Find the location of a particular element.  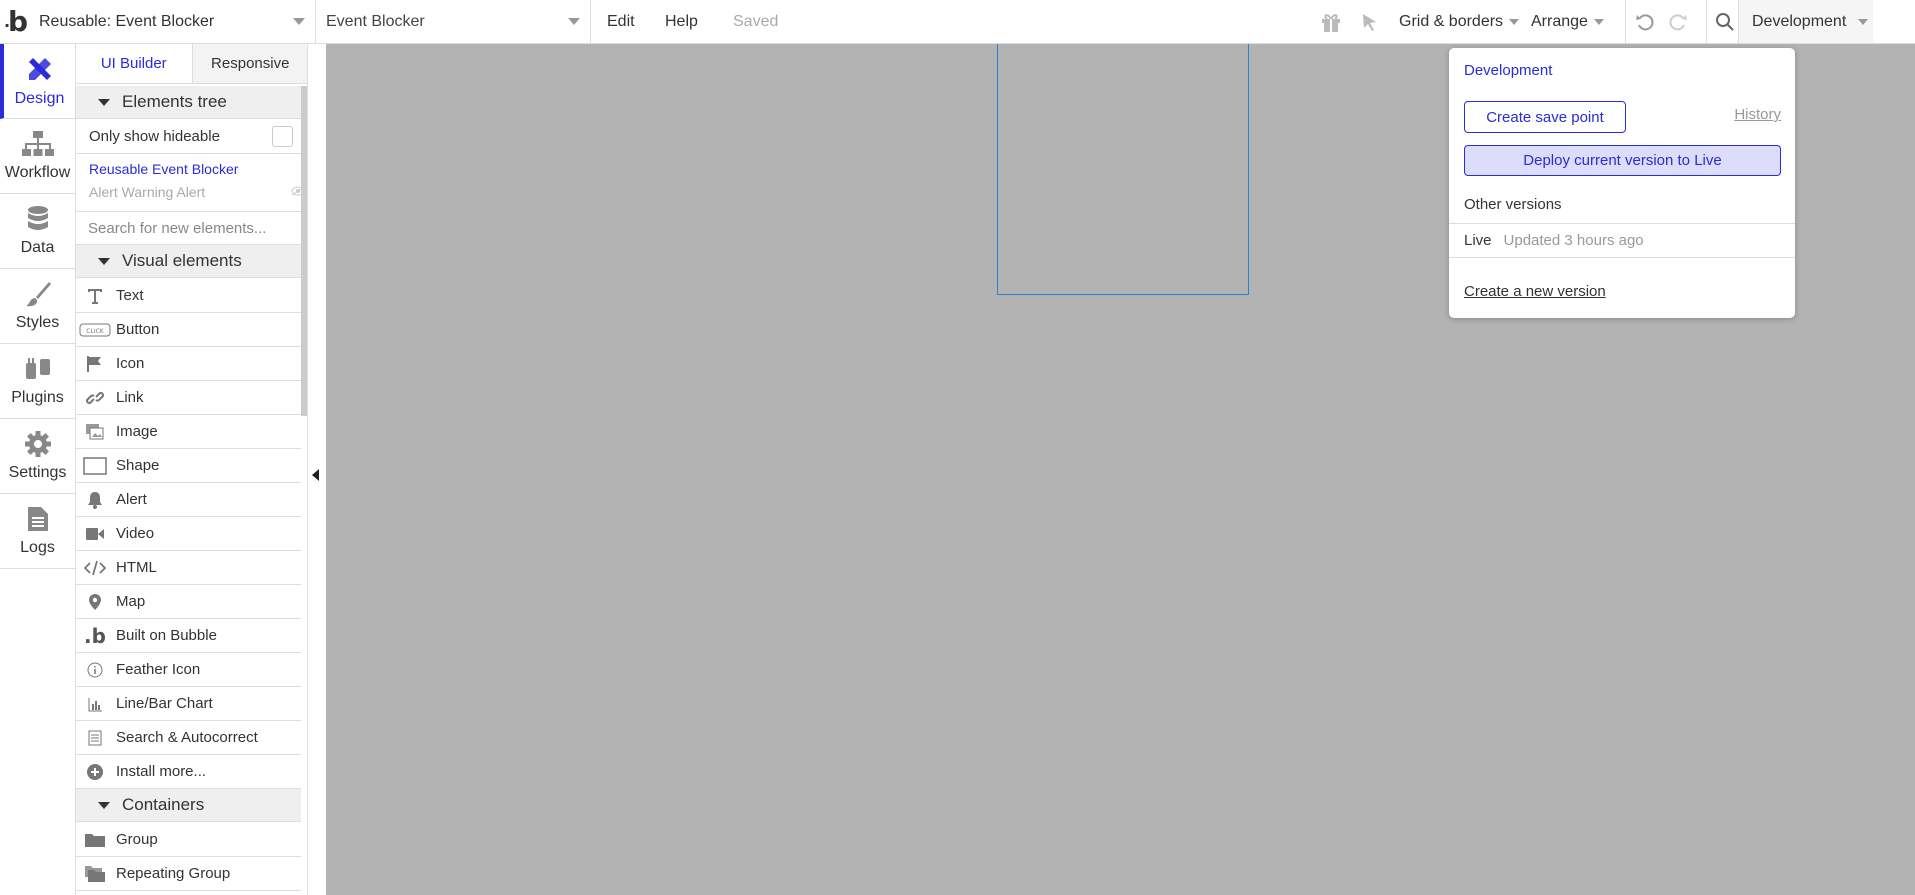

nav-data-label: Data is located at coordinates (37, 247).